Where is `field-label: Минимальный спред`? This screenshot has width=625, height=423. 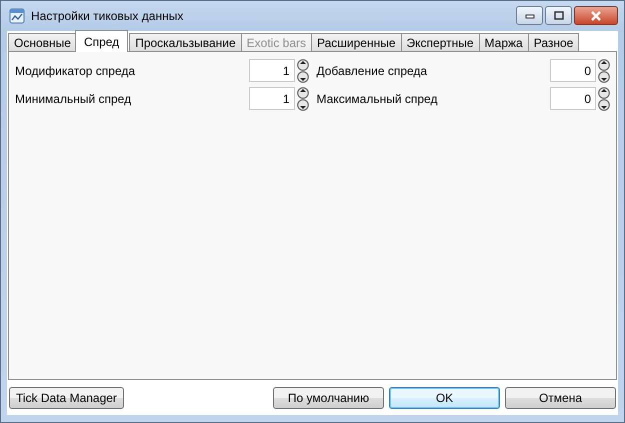 field-label: Минимальный спред is located at coordinates (73, 99).